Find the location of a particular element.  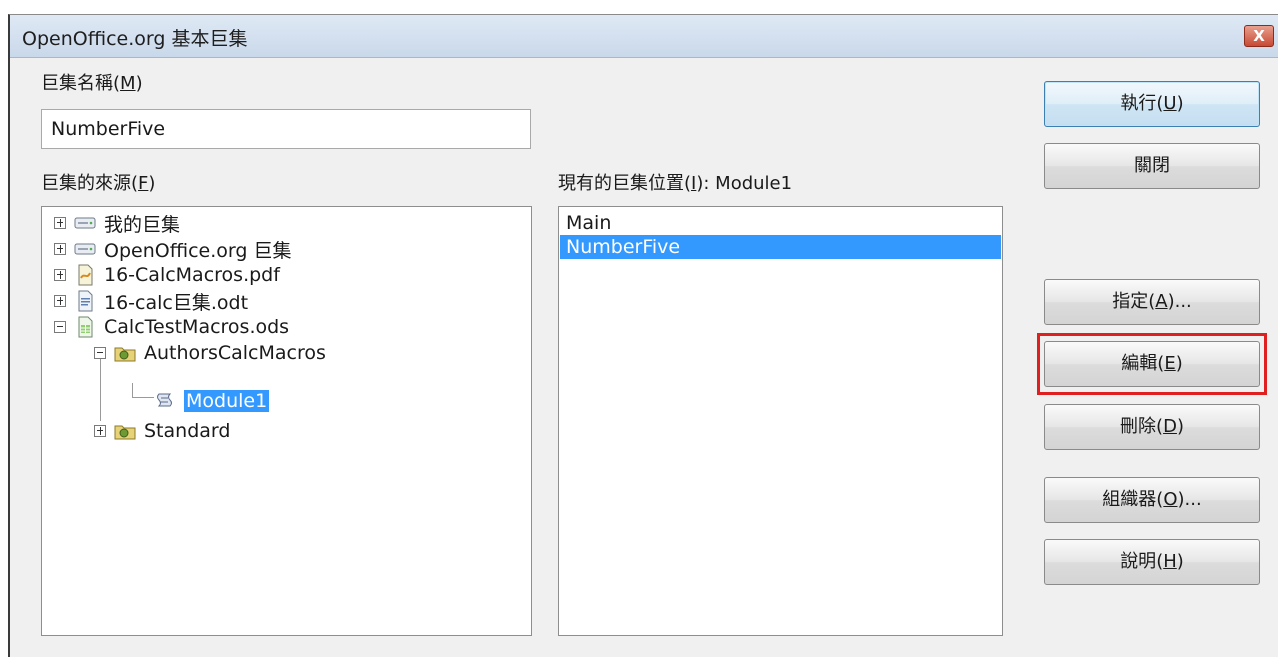

tree-item-module1: Module1 is located at coordinates (212, 401).